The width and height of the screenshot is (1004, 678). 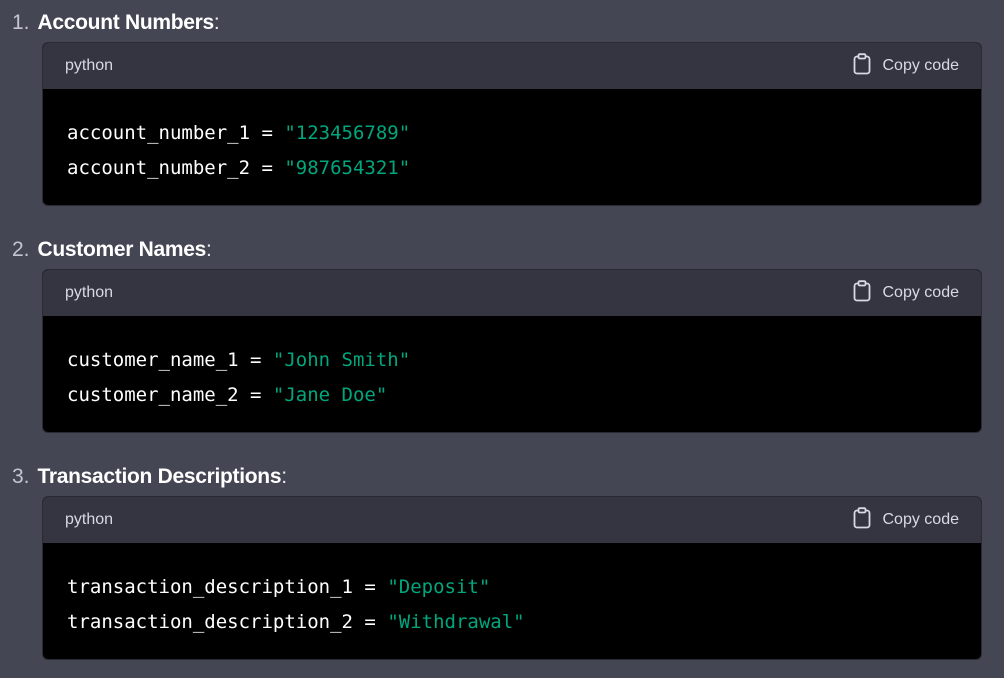 I want to click on section-title: Customer Names, so click(x=122, y=249).